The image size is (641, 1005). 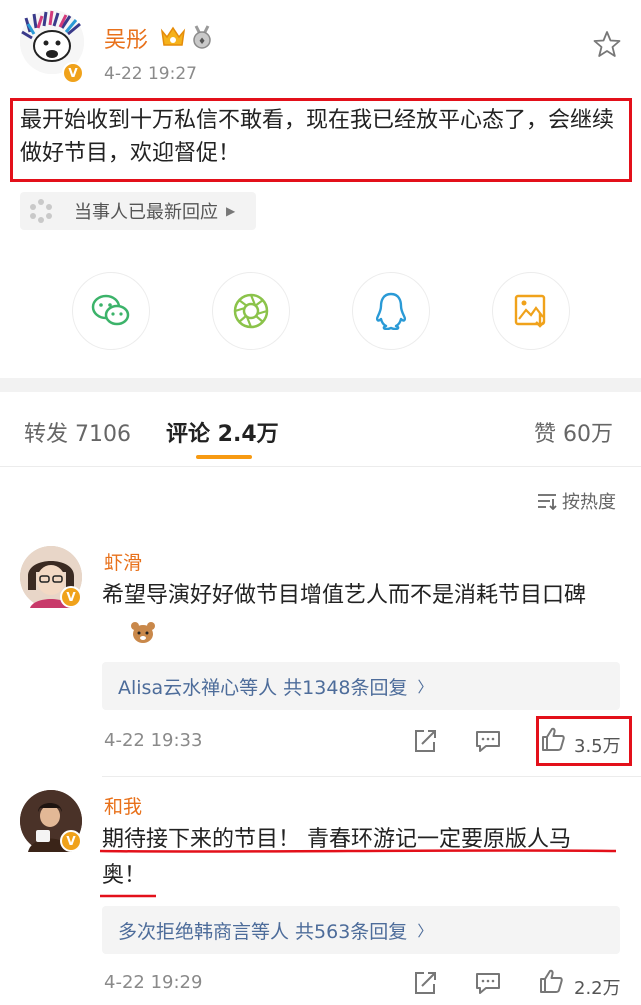 What do you see at coordinates (344, 595) in the screenshot?
I see `comment-text: 希望导演好好做节目增值艺人而不是消耗节目口碑` at bounding box center [344, 595].